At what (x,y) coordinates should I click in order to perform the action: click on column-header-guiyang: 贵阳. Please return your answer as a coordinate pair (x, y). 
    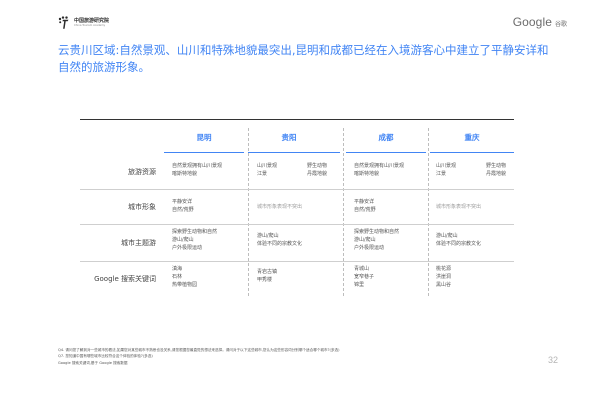
    Looking at the image, I should click on (289, 137).